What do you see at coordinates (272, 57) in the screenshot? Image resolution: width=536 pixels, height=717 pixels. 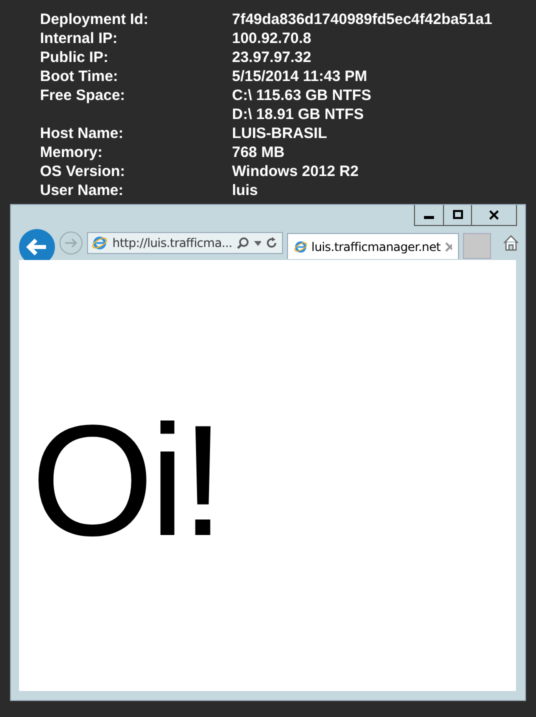 I see `info-value: 23.97.97.32` at bounding box center [272, 57].